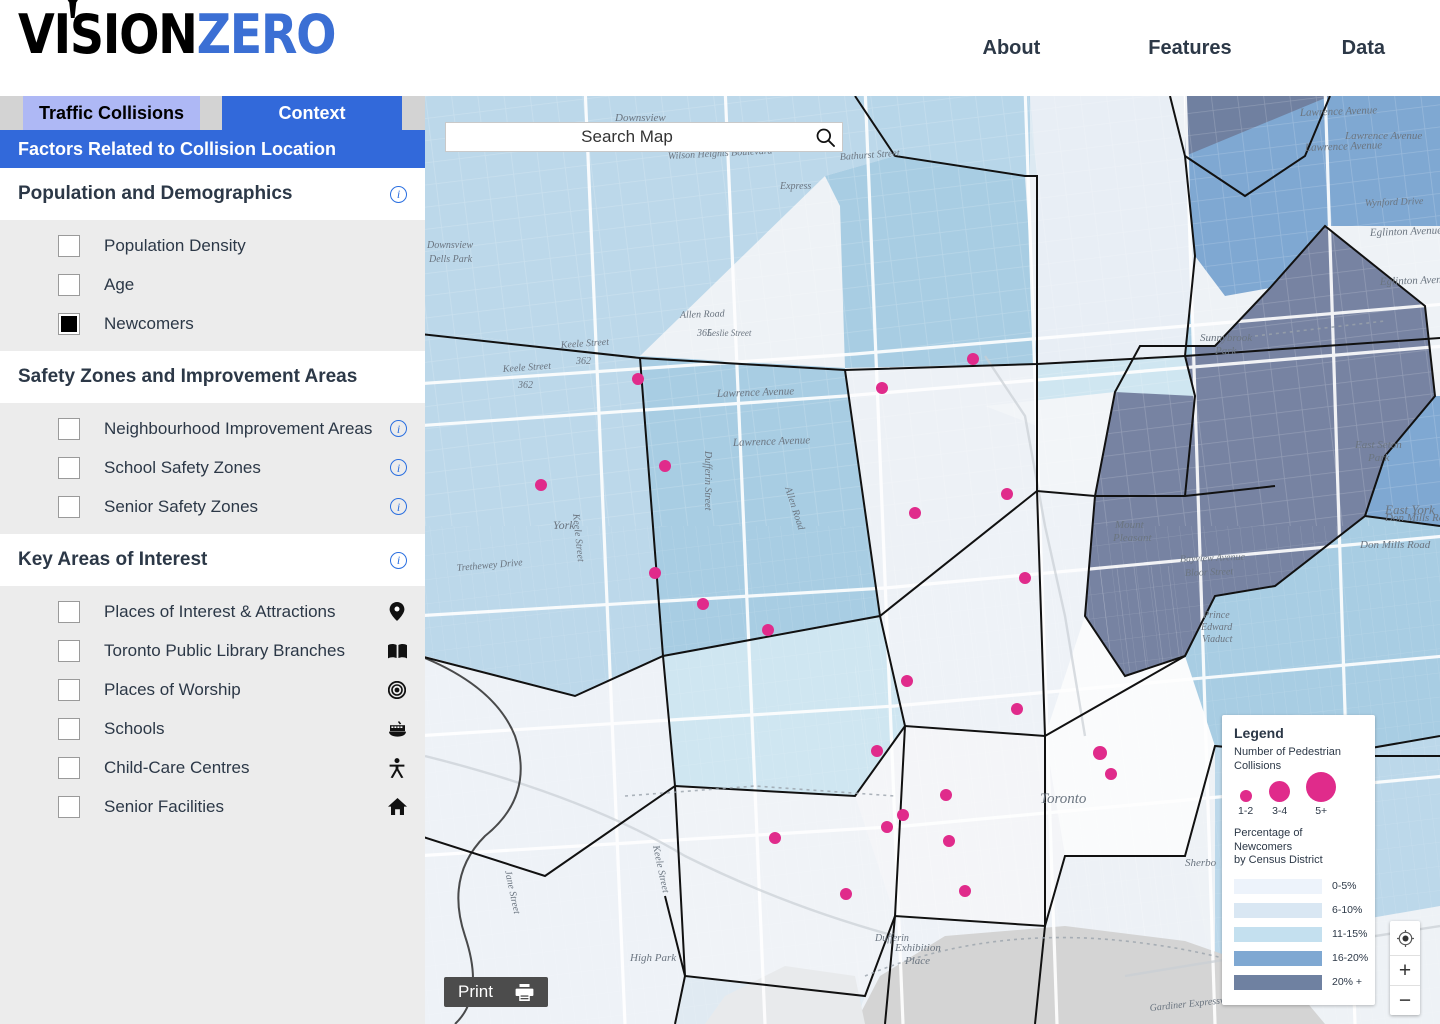  Describe the element at coordinates (1245, 795) in the screenshot. I see `bubble-swatch-small` at that location.